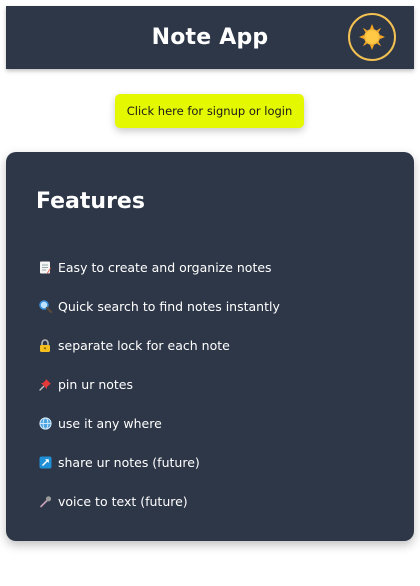 The image size is (420, 586). Describe the element at coordinates (45, 424) in the screenshot. I see `globe-icon` at that location.